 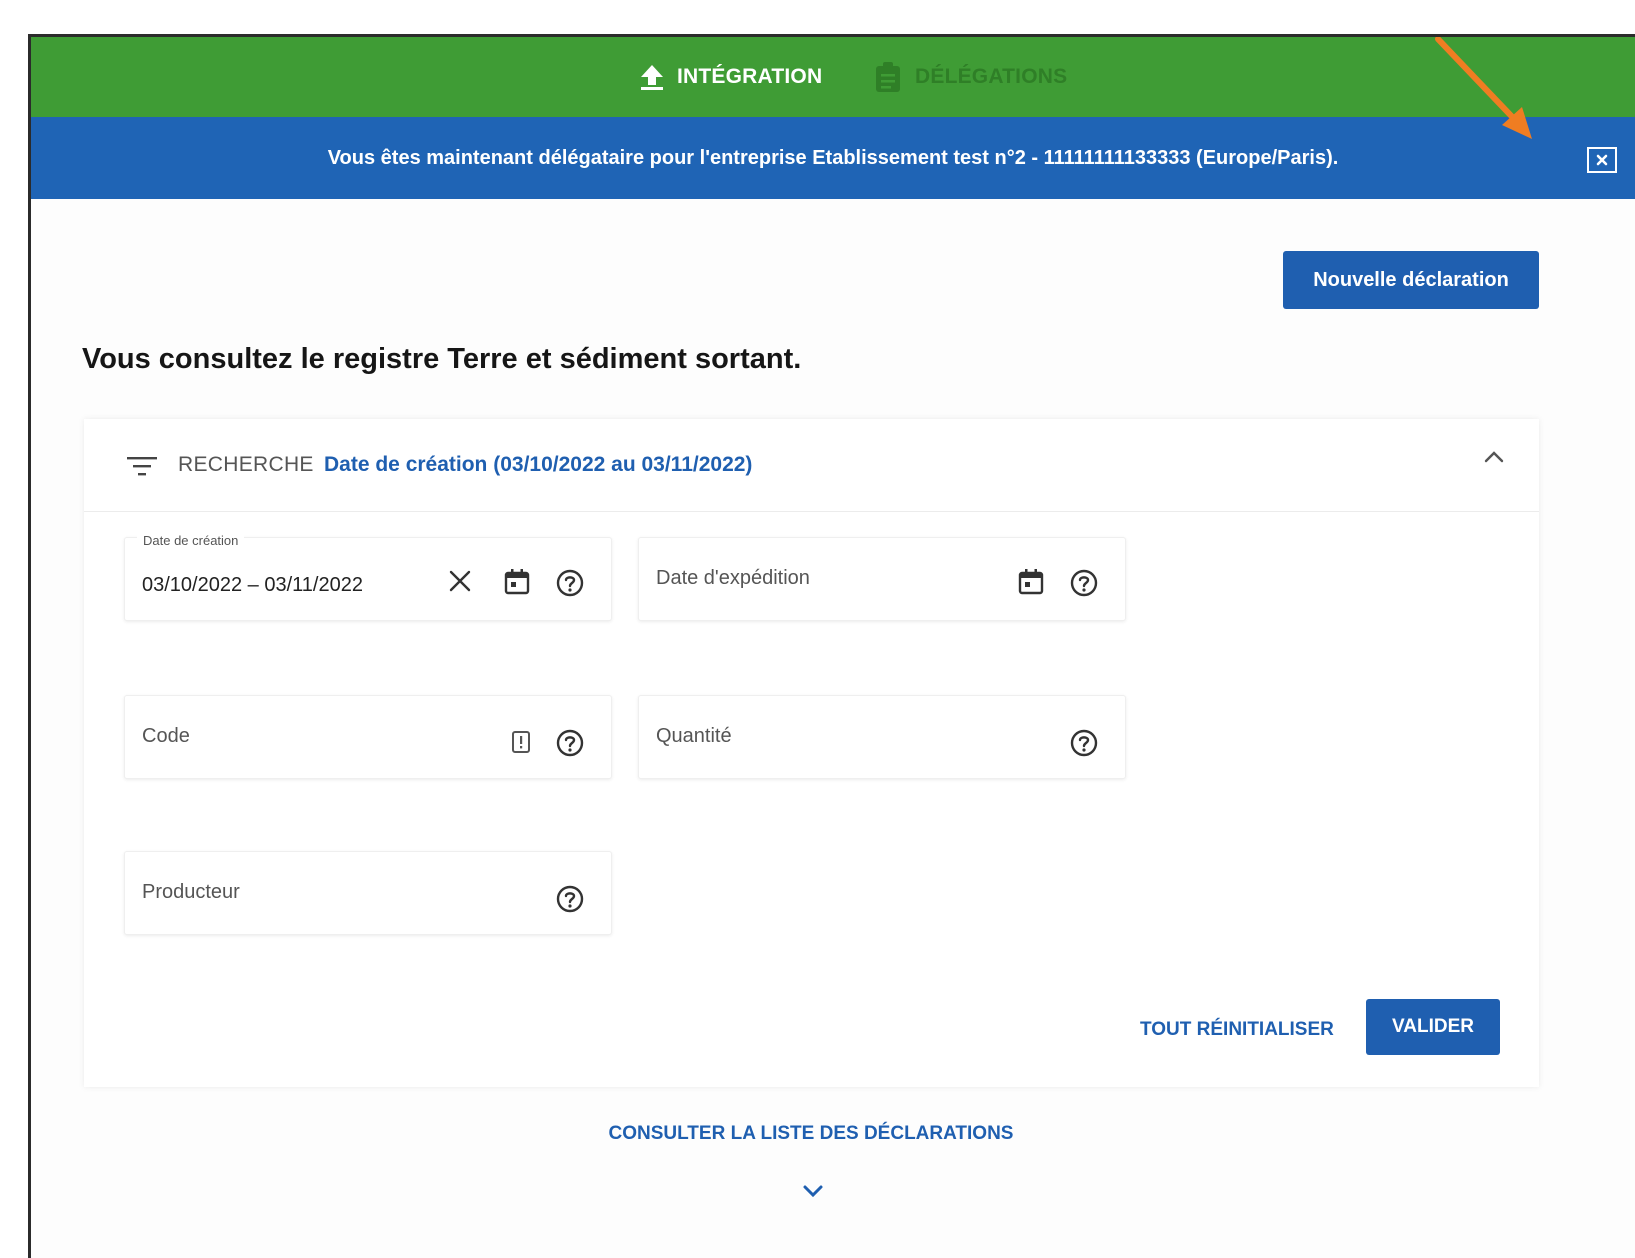 I want to click on producer-field: Producteur, so click(x=368, y=893).